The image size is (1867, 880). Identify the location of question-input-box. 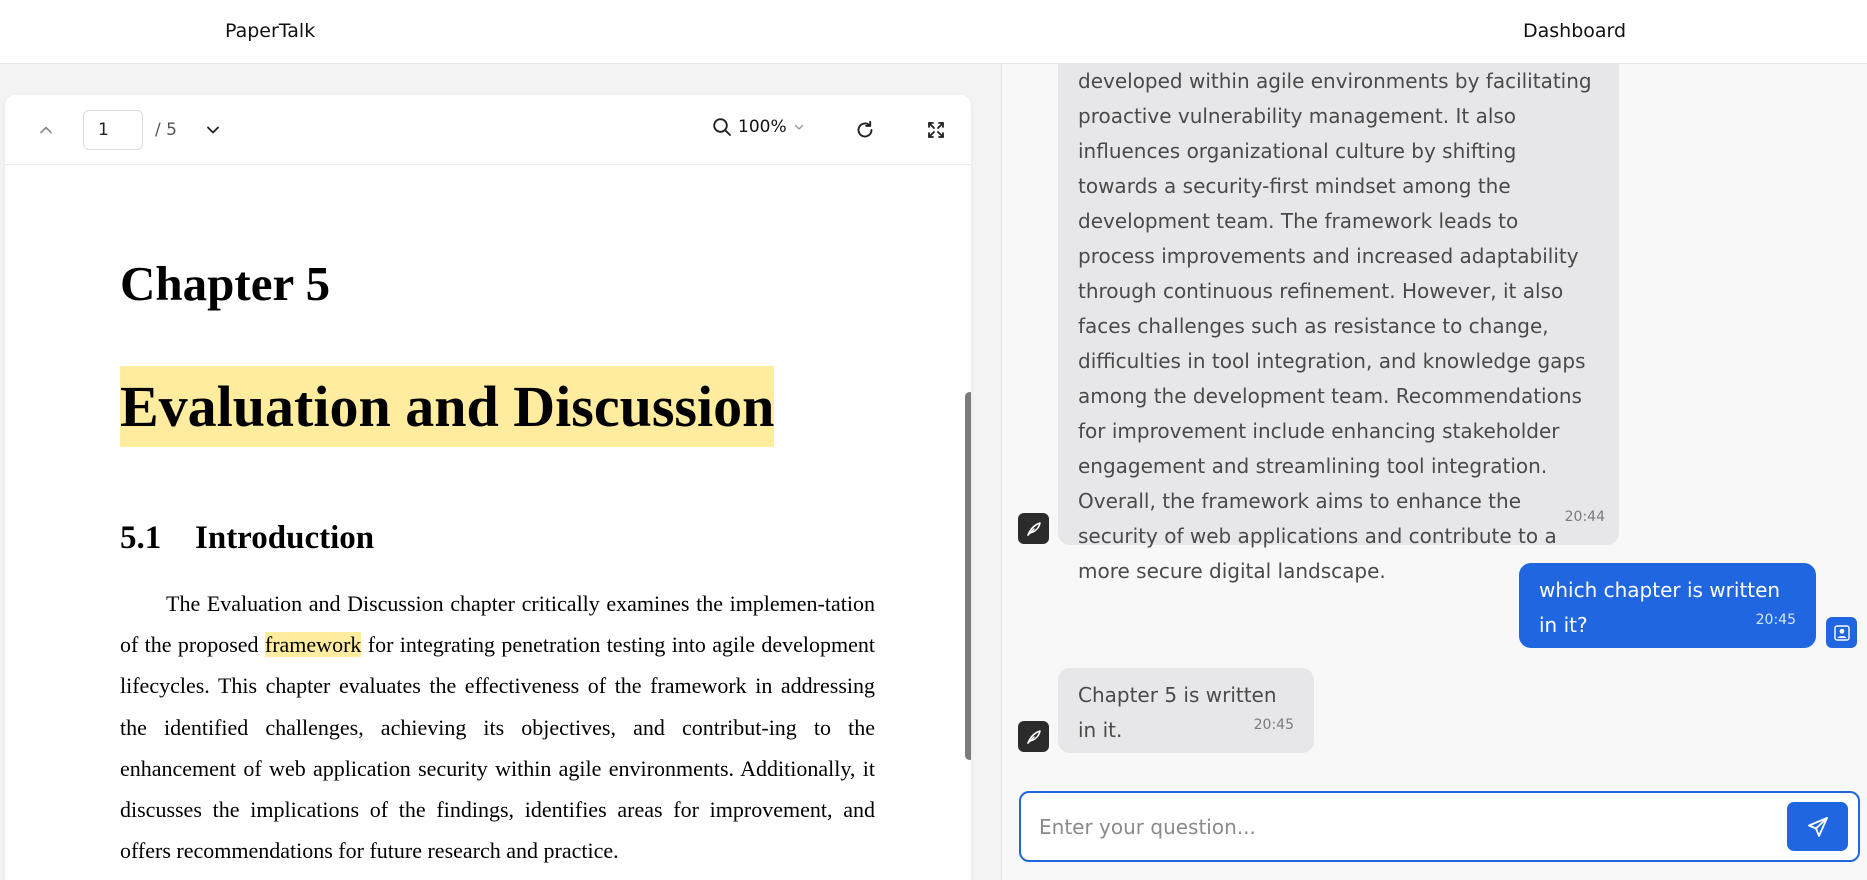
(1439, 826).